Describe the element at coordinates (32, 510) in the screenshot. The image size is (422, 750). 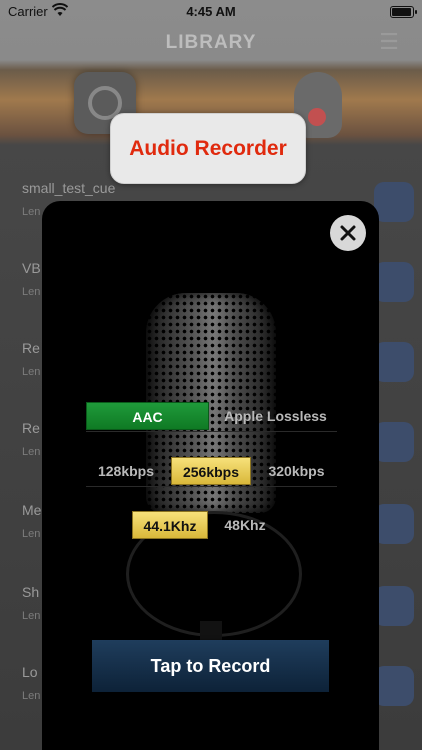
I see `library-row-title: Me` at that location.